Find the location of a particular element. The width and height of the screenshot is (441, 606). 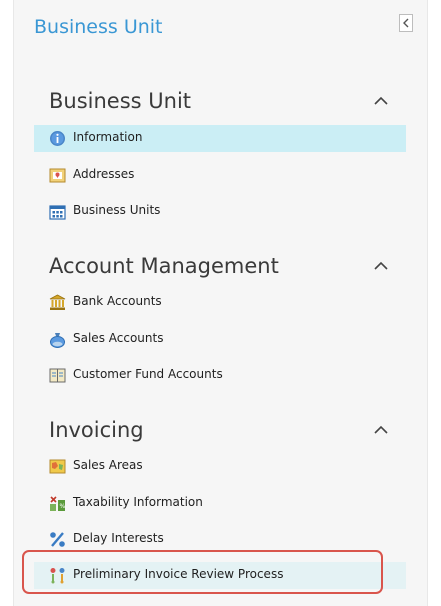

nav-item-bank-accounts: Bank Accounts is located at coordinates (220, 302).